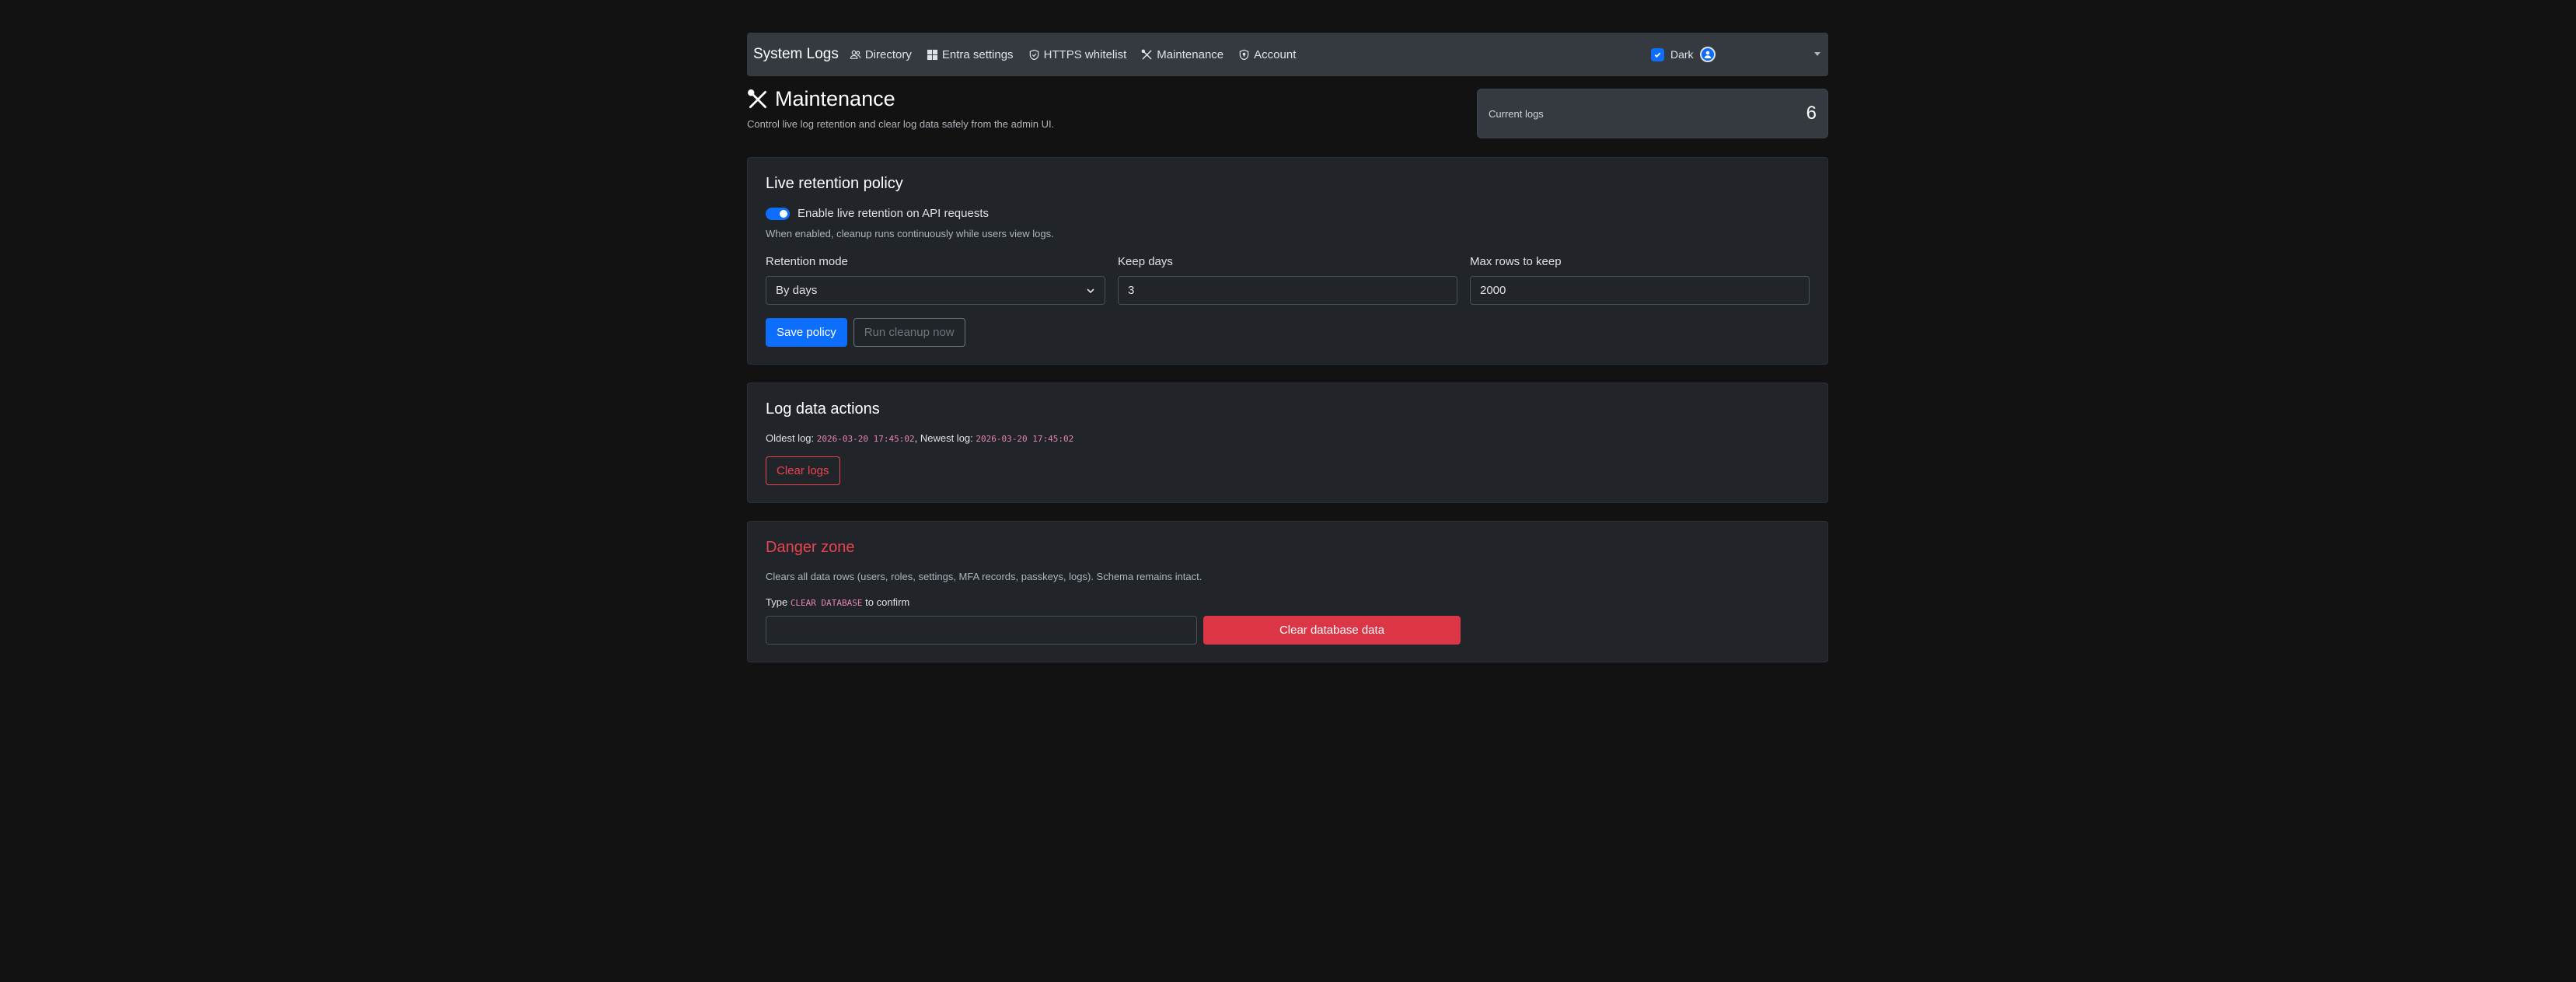 This screenshot has height=982, width=2576. What do you see at coordinates (1517, 113) in the screenshot?
I see `current-logs-label: Current logs` at bounding box center [1517, 113].